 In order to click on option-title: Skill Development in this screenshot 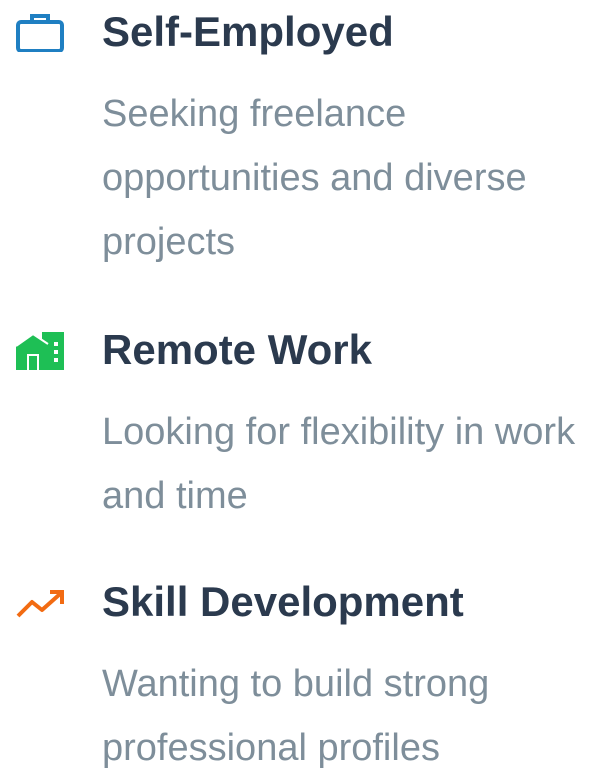, I will do `click(283, 601)`.